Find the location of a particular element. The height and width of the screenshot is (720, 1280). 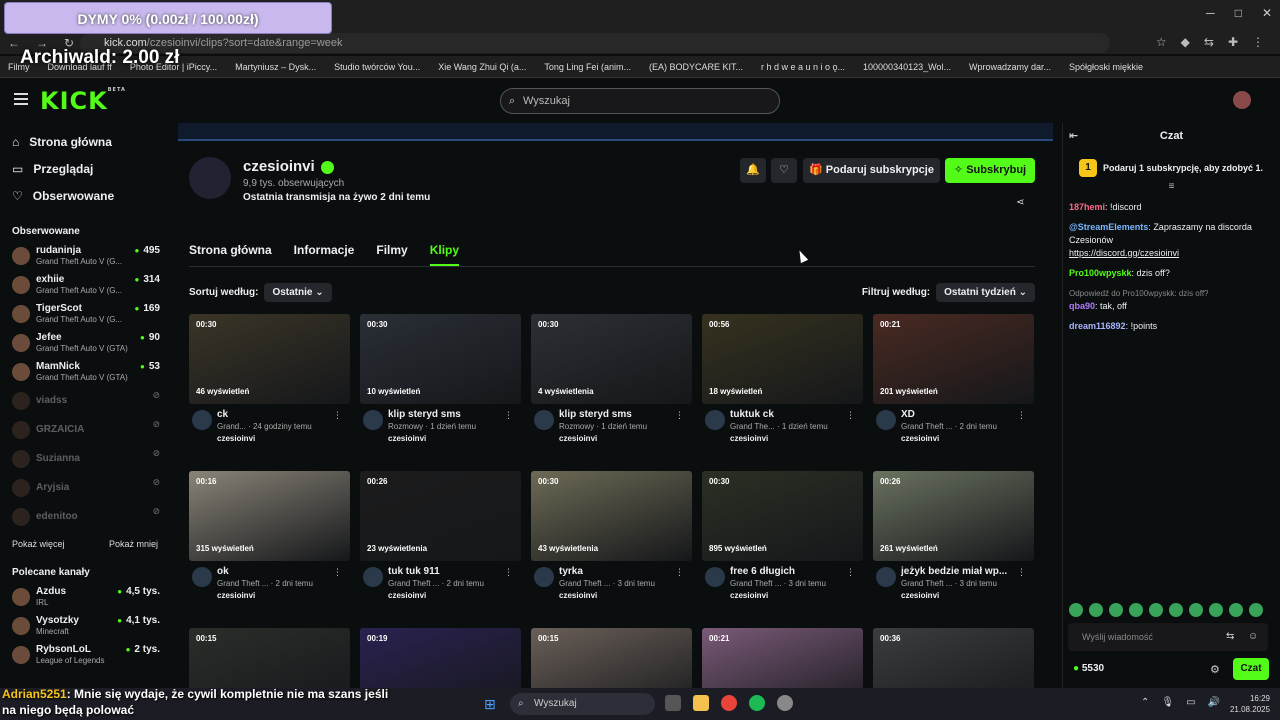

tab-1: Informacje is located at coordinates (324, 254).